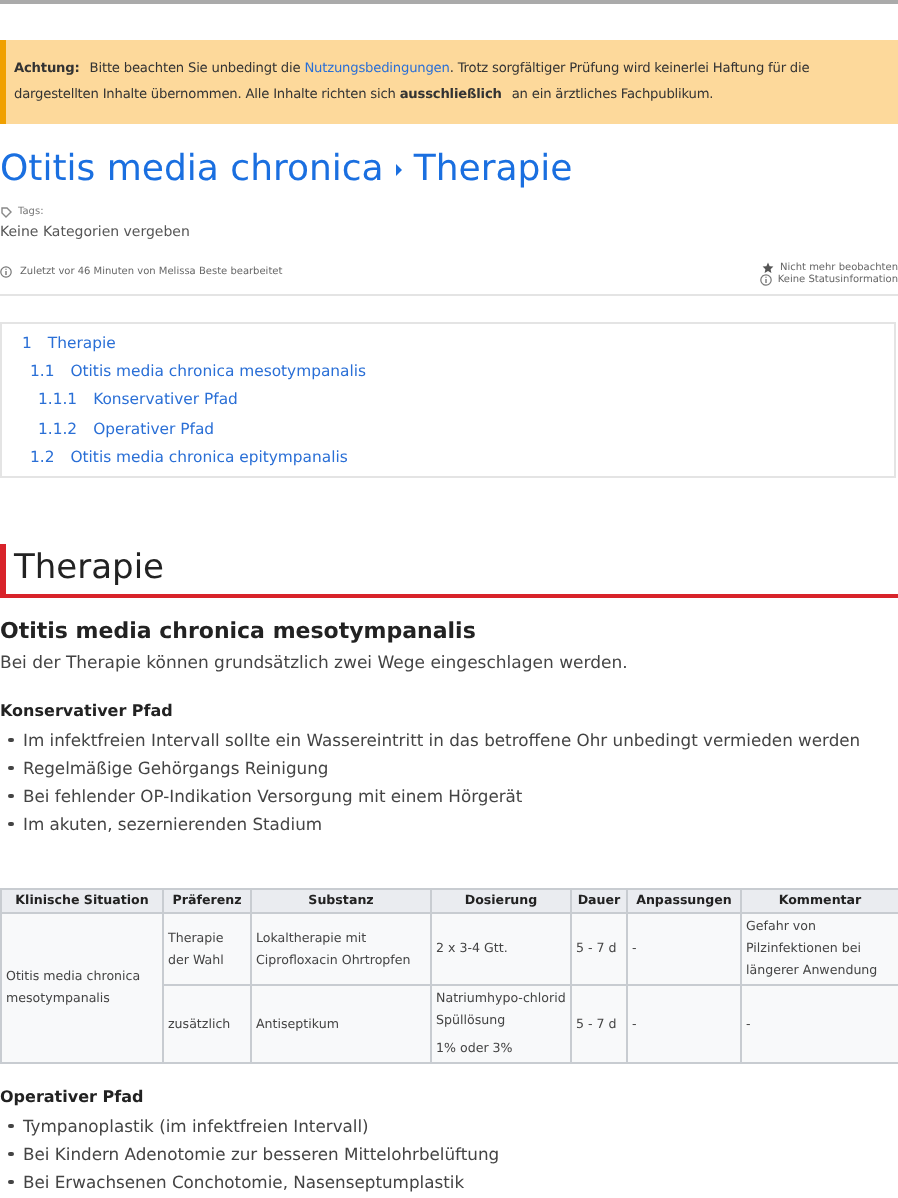 The width and height of the screenshot is (898, 1198). What do you see at coordinates (767, 268) in the screenshot?
I see `star-icon` at bounding box center [767, 268].